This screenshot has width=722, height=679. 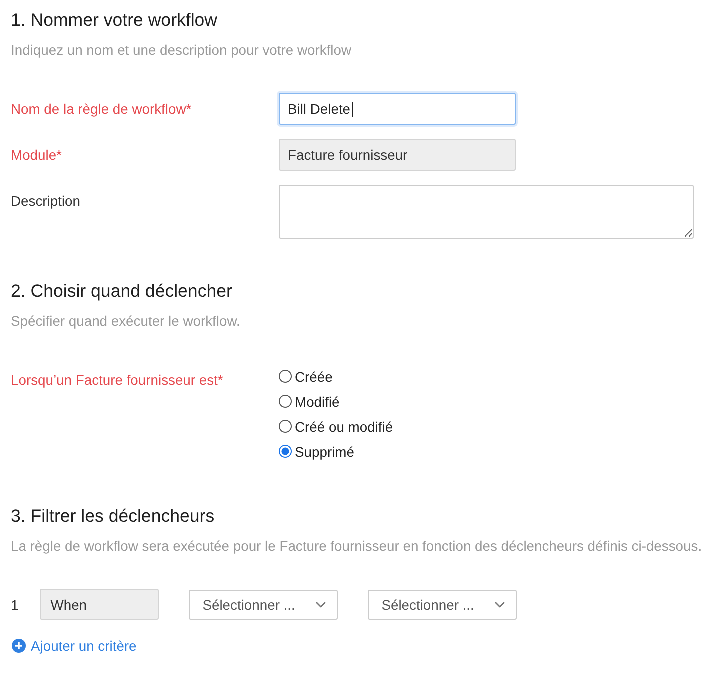 I want to click on radio-option: Créée, so click(x=306, y=376).